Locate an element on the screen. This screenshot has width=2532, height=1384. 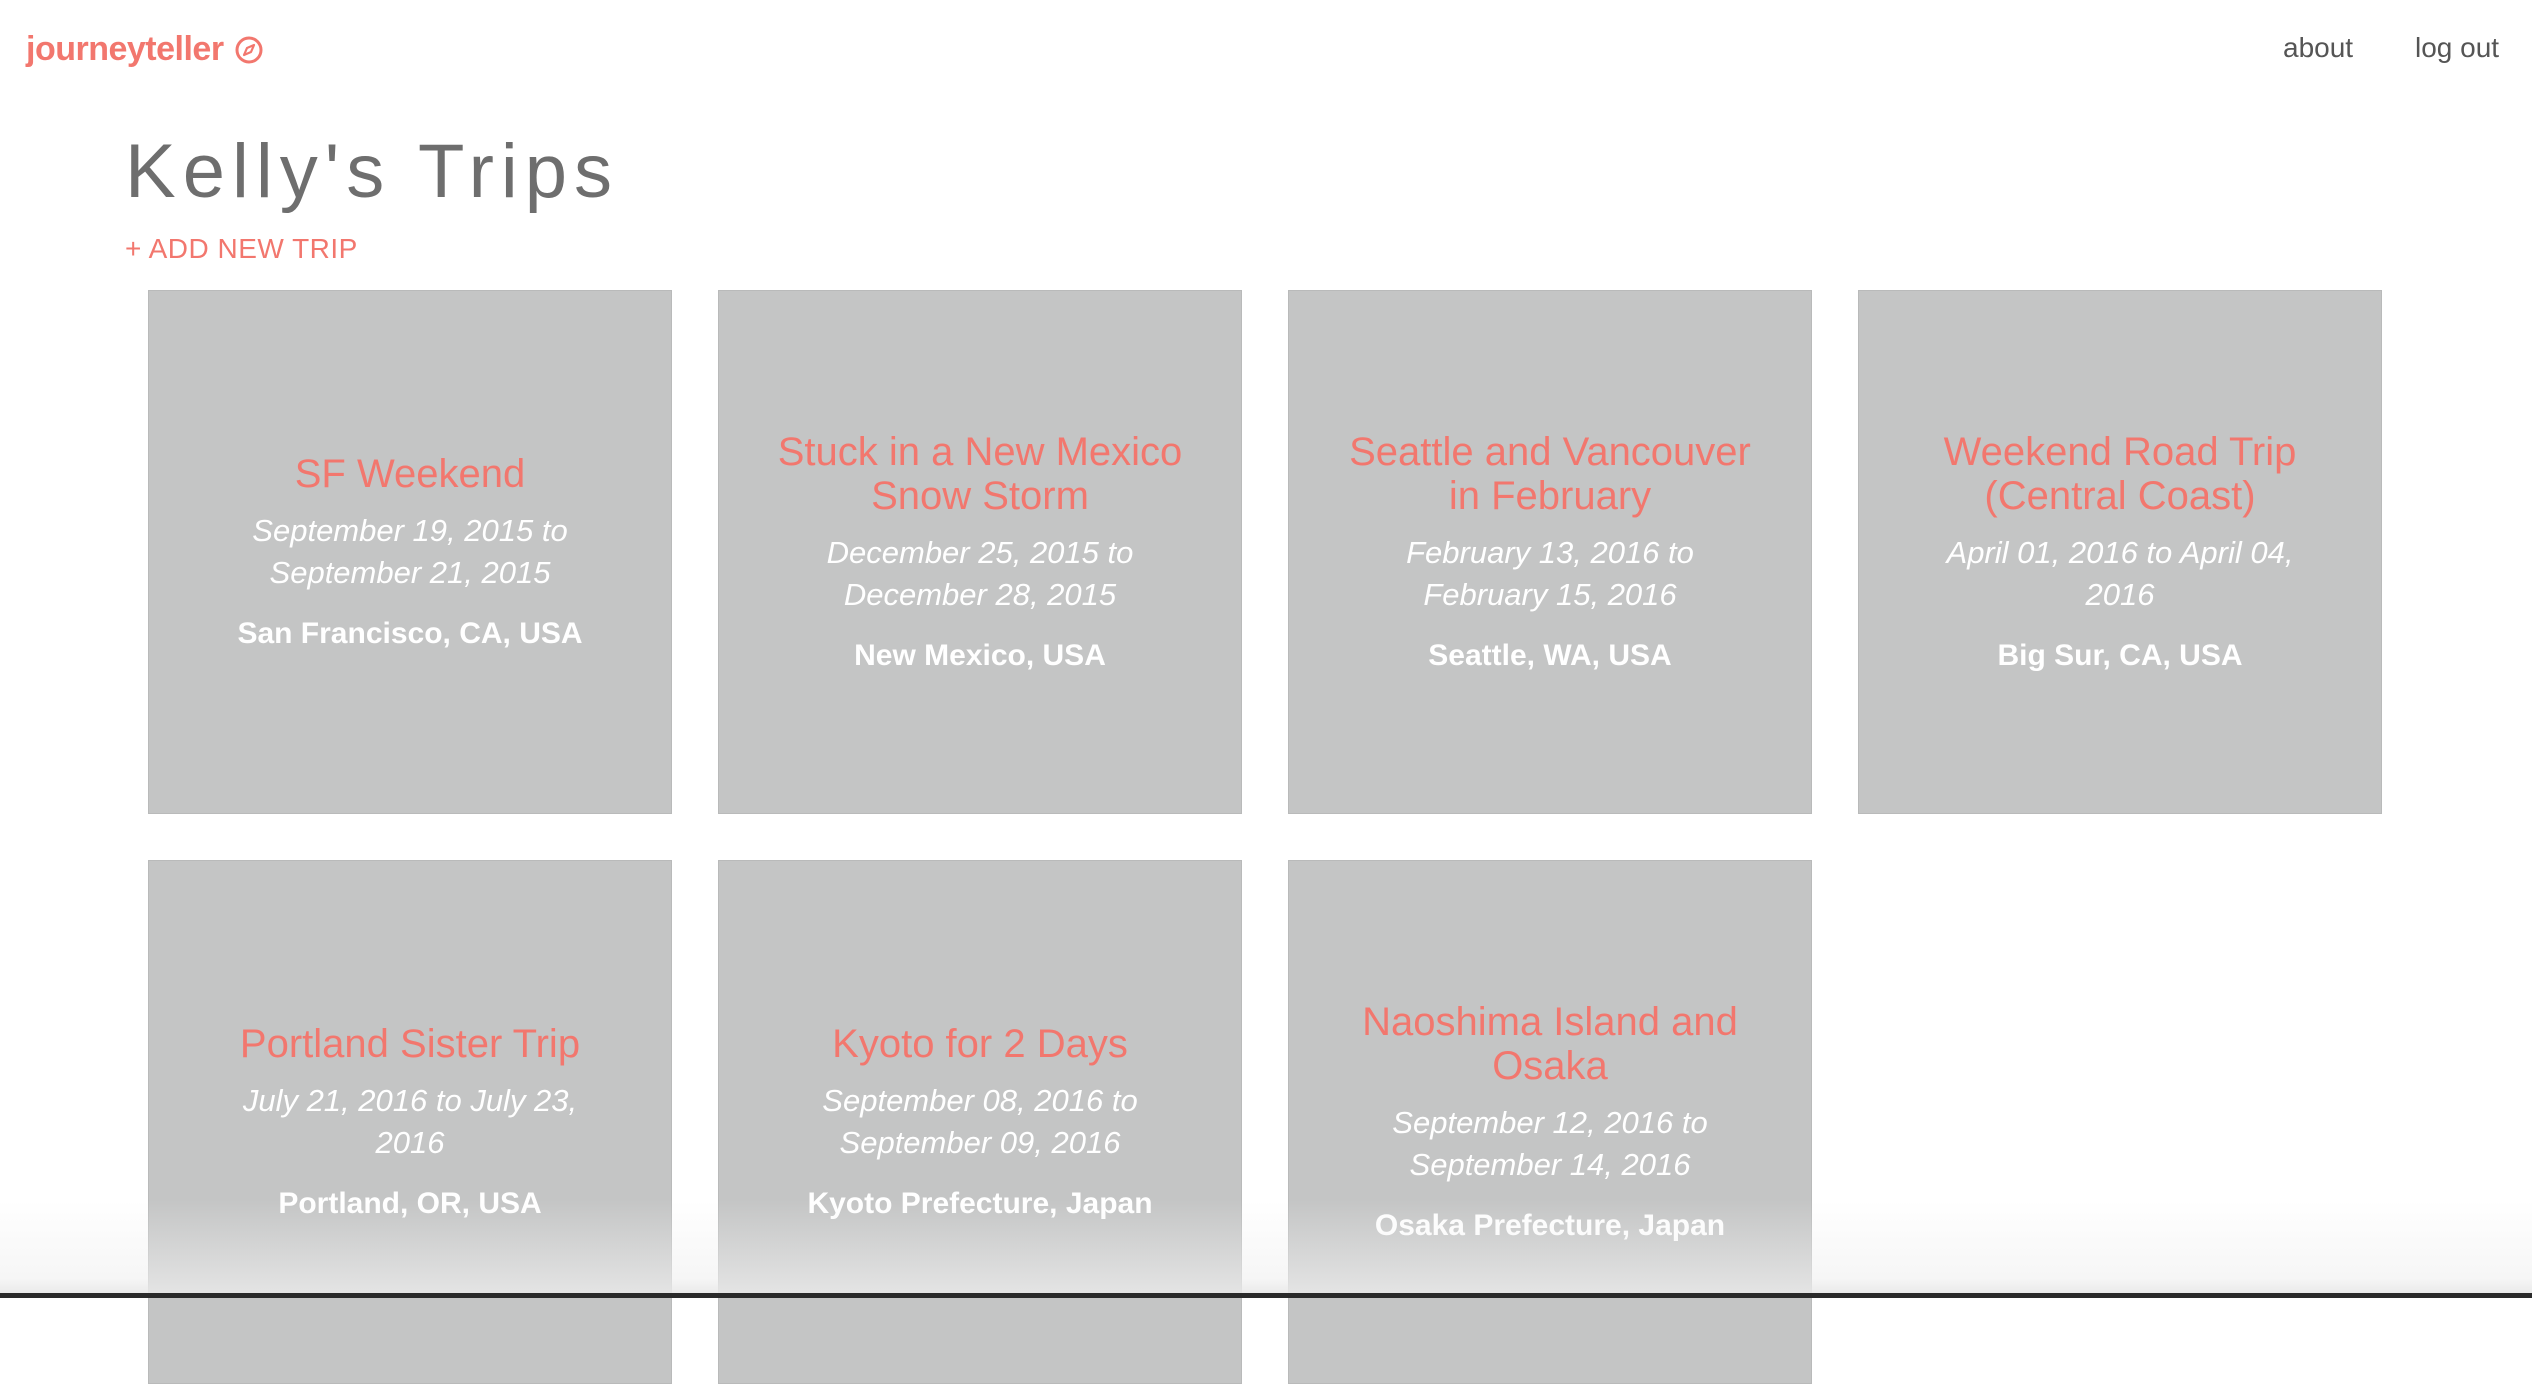
trip-location: San Francisco, CA, USA is located at coordinates (410, 633).